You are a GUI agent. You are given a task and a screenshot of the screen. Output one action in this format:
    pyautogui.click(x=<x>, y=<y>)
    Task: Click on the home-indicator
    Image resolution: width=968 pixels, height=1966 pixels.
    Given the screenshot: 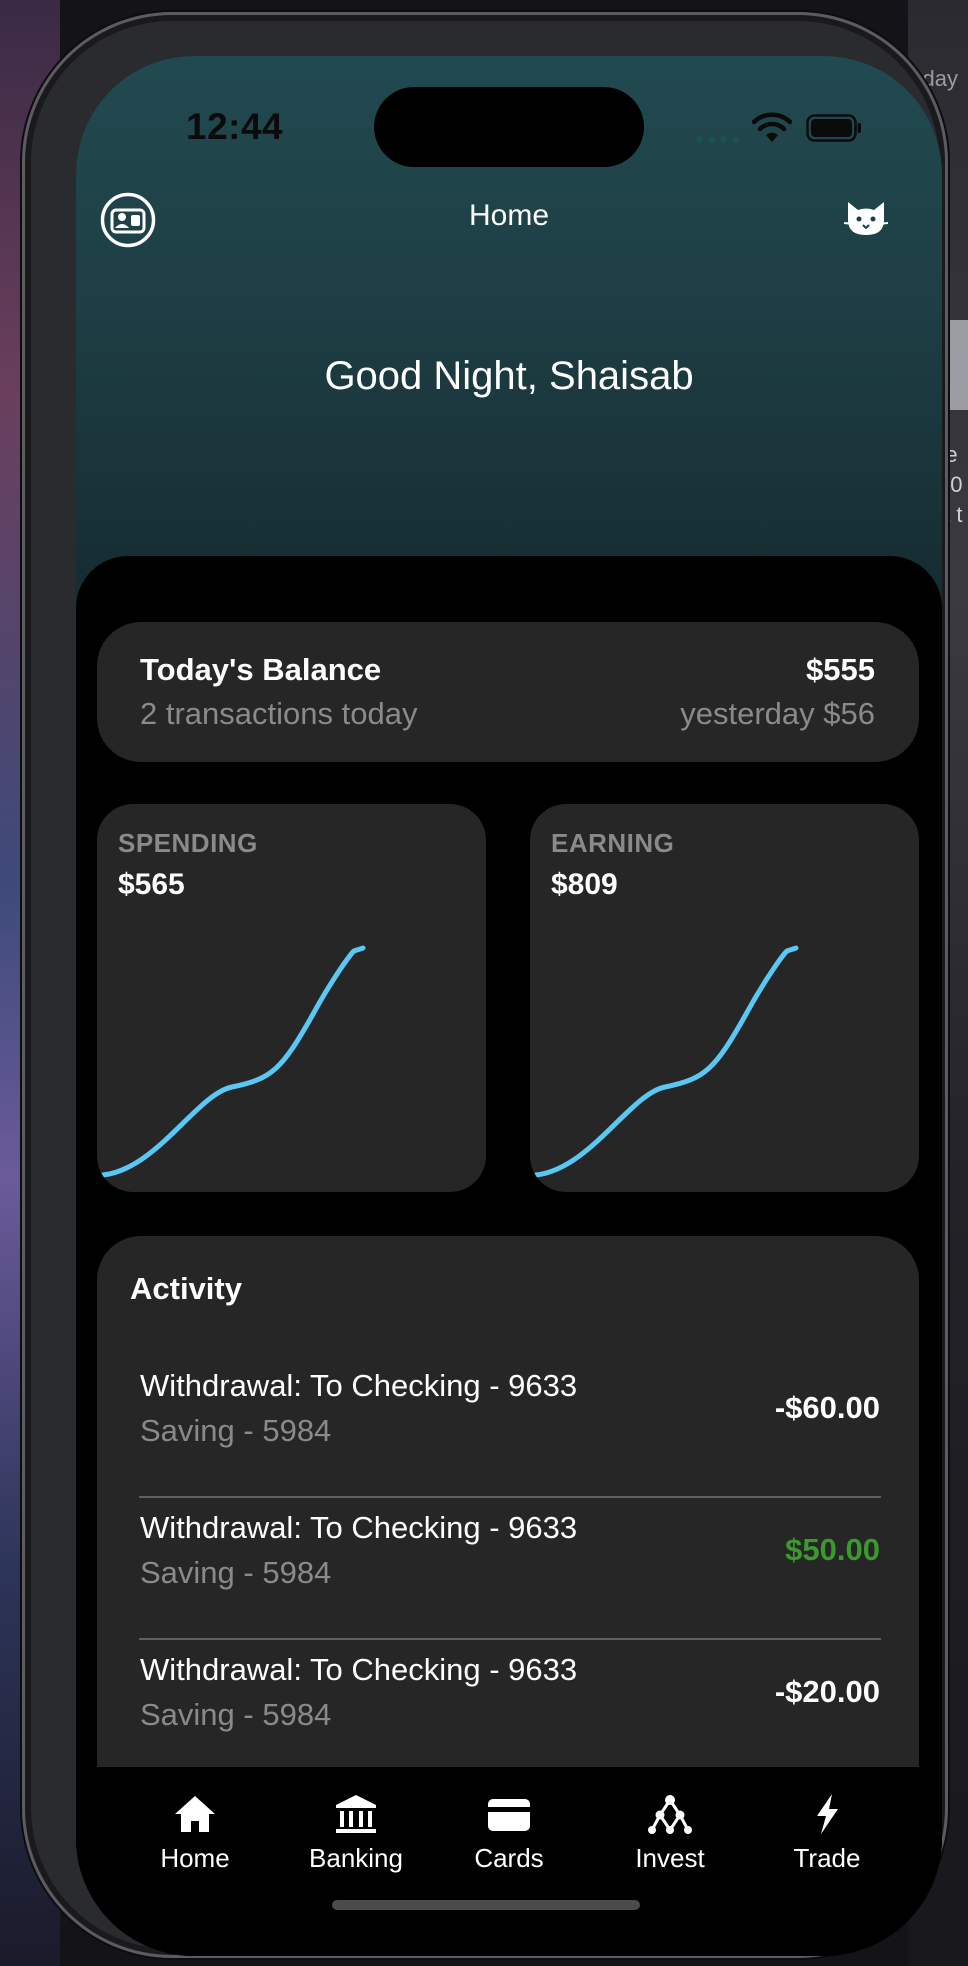 What is the action you would take?
    pyautogui.click(x=486, y=1905)
    